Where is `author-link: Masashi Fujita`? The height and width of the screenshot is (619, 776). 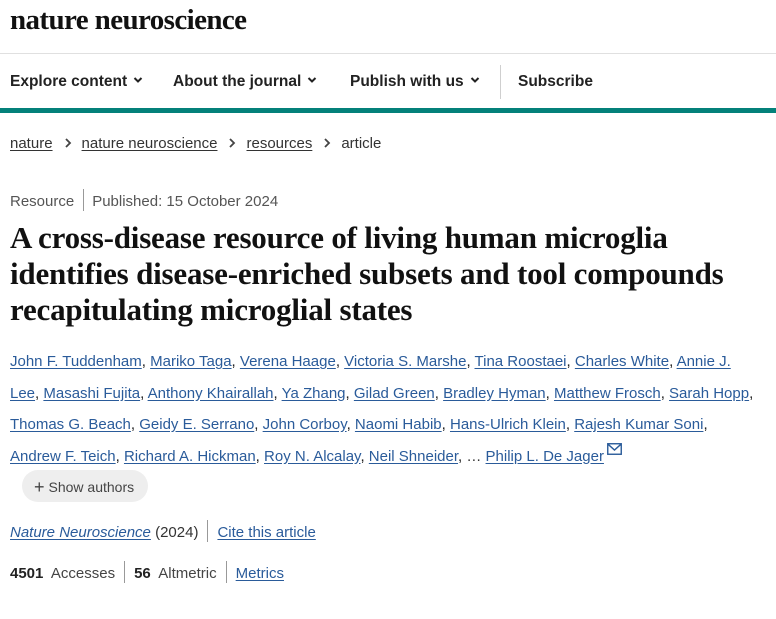
author-link: Masashi Fujita is located at coordinates (91, 393).